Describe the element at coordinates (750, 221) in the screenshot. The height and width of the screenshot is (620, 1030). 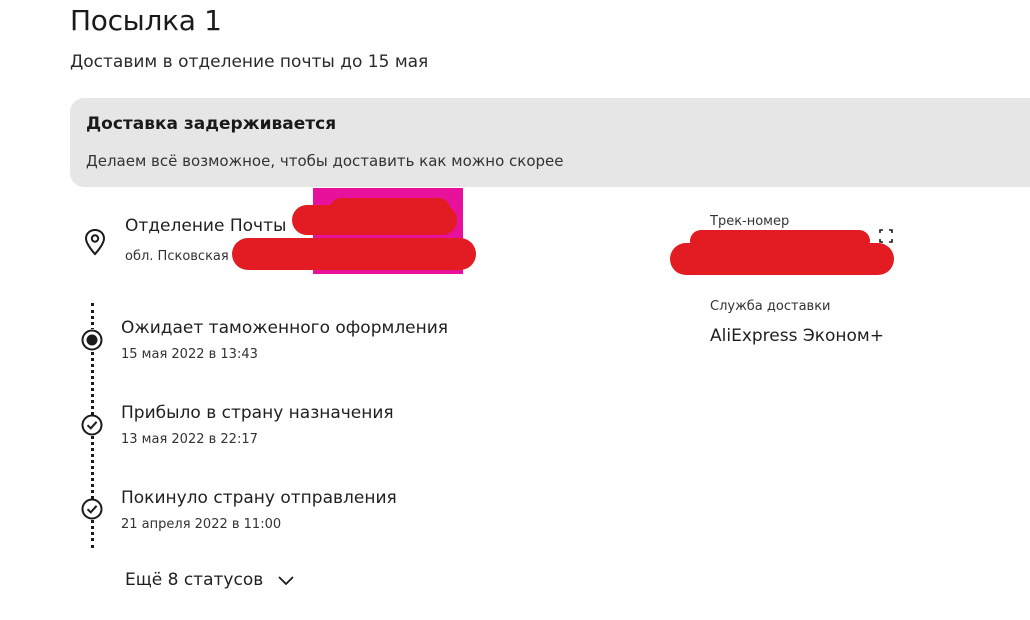
I see `tracking-number-label: Трек-номер` at that location.